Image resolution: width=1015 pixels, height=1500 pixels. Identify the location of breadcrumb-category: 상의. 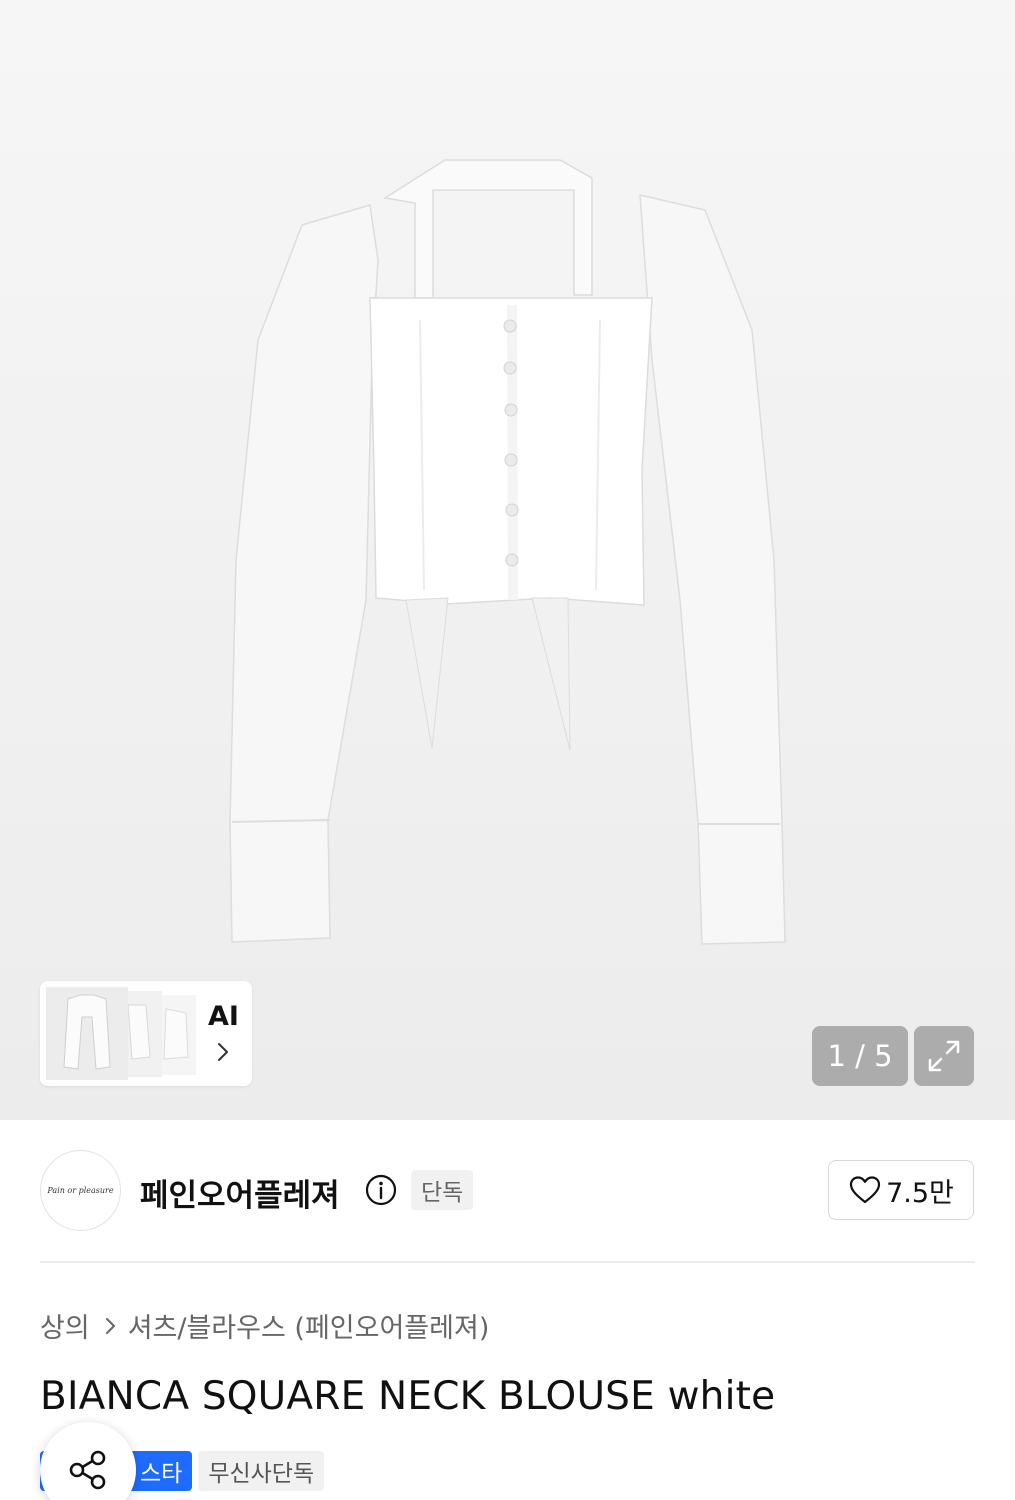
(65, 1325).